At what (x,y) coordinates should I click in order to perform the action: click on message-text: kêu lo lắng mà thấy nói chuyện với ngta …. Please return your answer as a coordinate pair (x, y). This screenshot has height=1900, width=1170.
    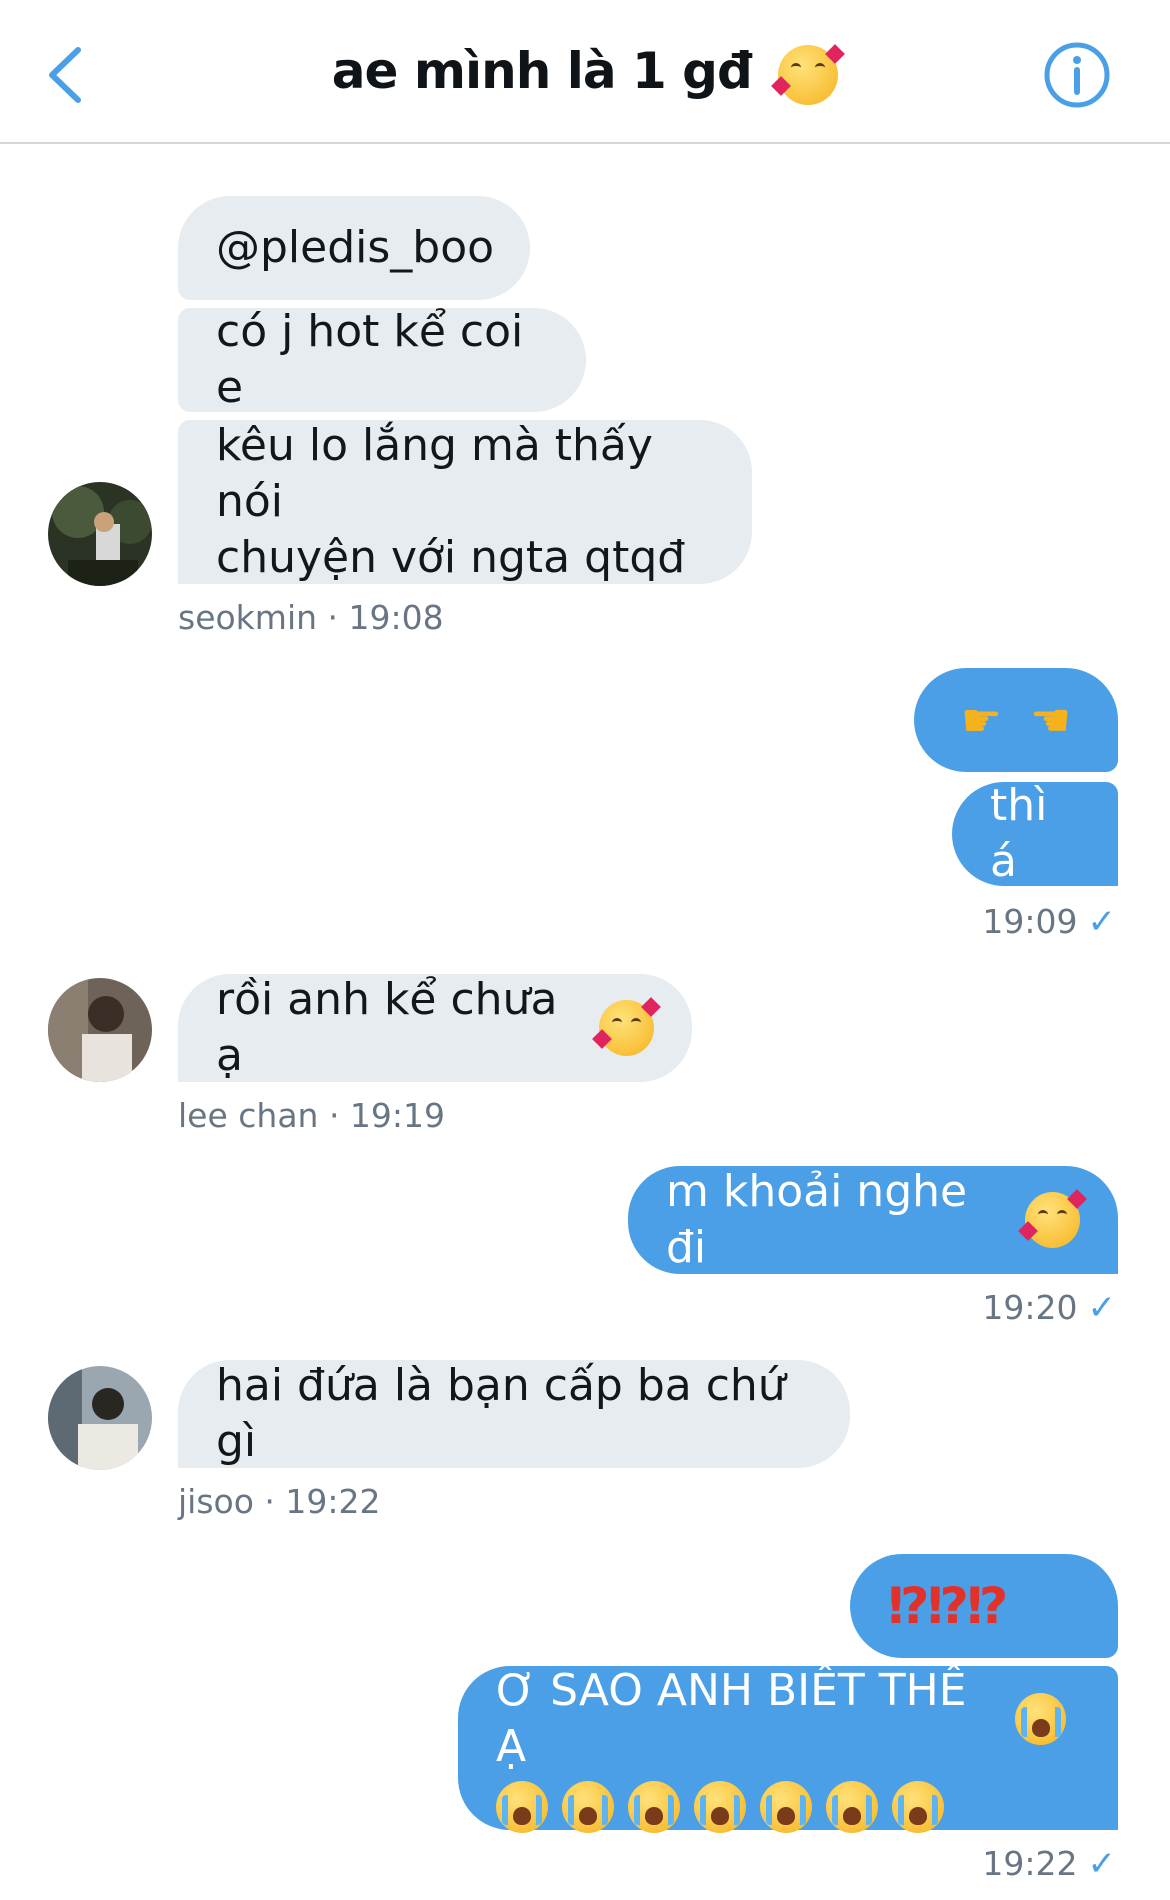
    Looking at the image, I should click on (451, 501).